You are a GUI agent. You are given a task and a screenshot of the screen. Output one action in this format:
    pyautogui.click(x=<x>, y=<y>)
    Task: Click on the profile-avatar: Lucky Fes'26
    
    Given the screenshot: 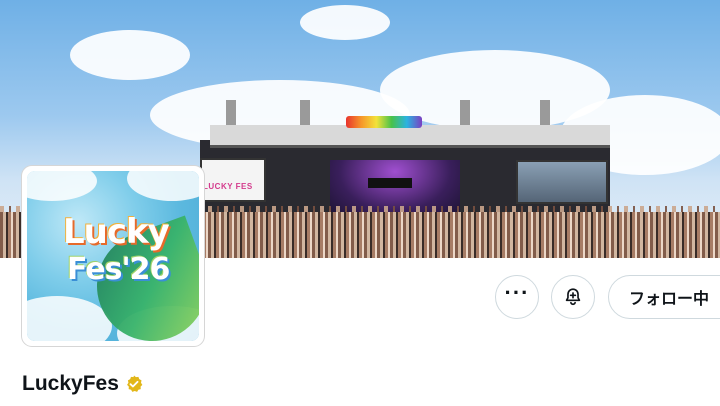 What is the action you would take?
    pyautogui.click(x=113, y=256)
    